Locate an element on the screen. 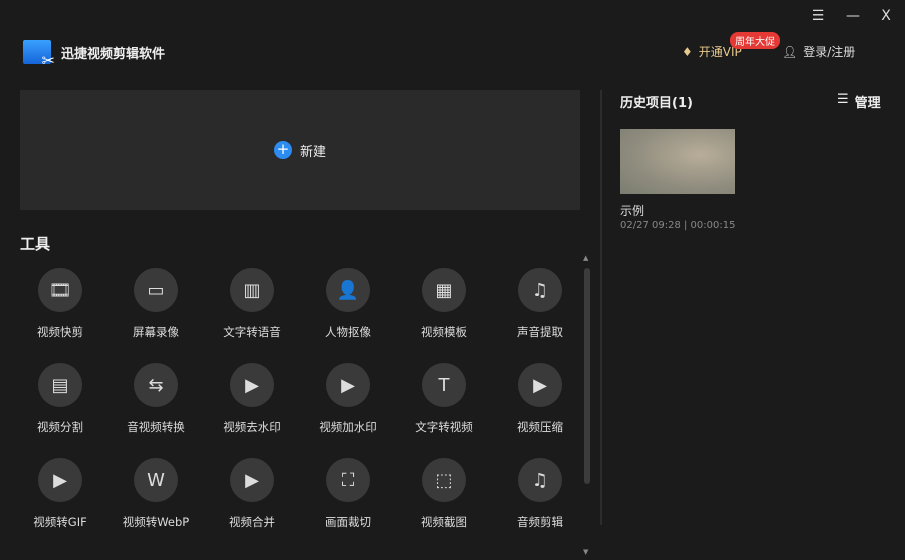 The image size is (905, 560). new-label: 新建 is located at coordinates (312, 152).